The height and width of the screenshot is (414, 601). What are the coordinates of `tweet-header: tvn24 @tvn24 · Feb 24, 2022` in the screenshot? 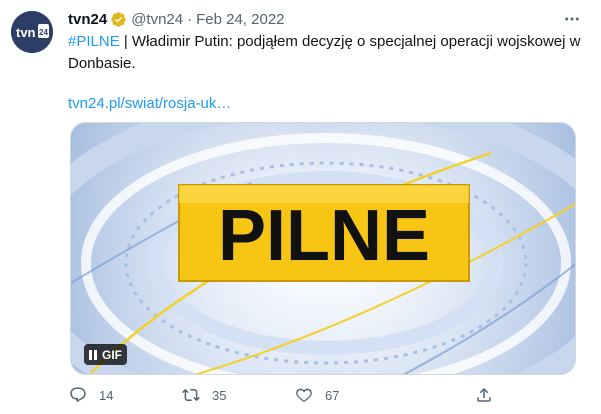 It's located at (176, 19).